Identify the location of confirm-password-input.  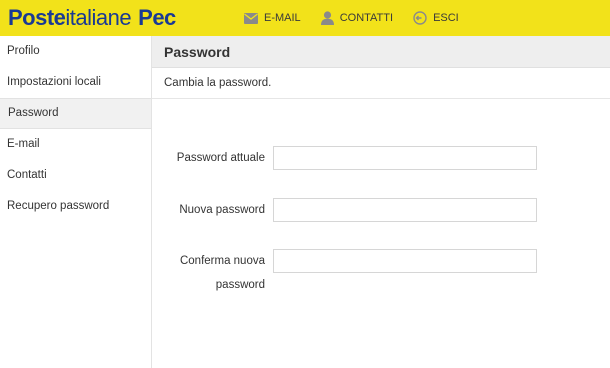
(405, 261).